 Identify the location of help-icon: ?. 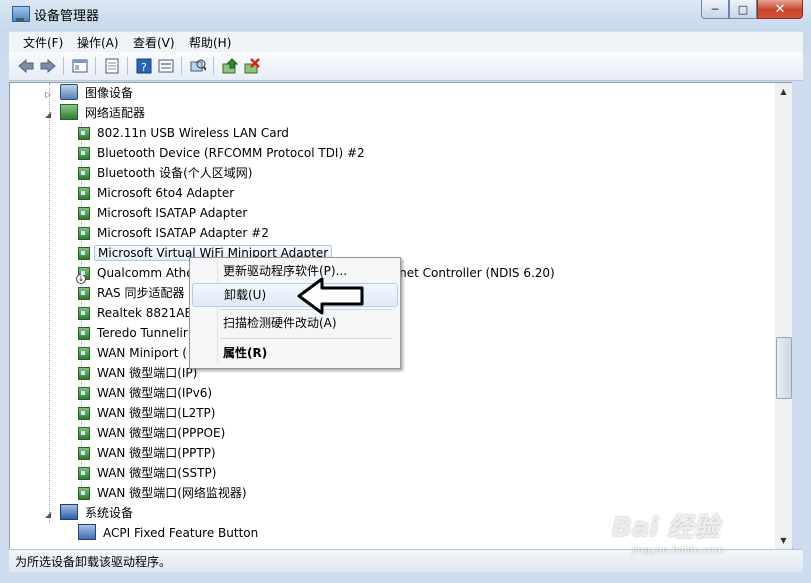
(144, 66).